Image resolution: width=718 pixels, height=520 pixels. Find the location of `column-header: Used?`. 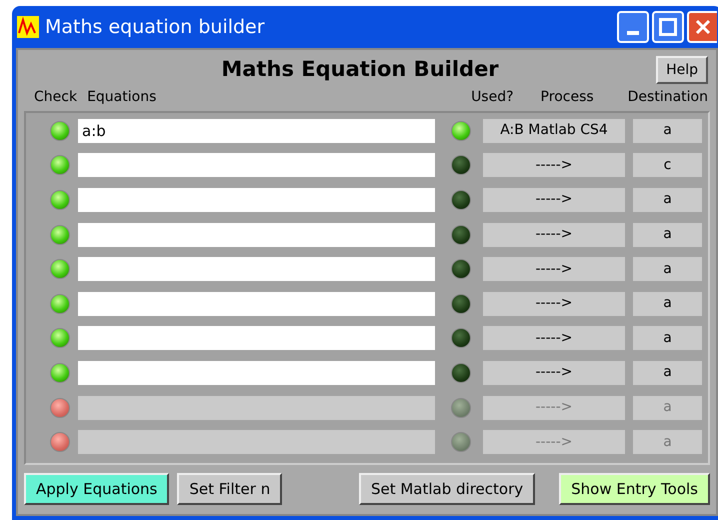

column-header: Used? is located at coordinates (492, 97).